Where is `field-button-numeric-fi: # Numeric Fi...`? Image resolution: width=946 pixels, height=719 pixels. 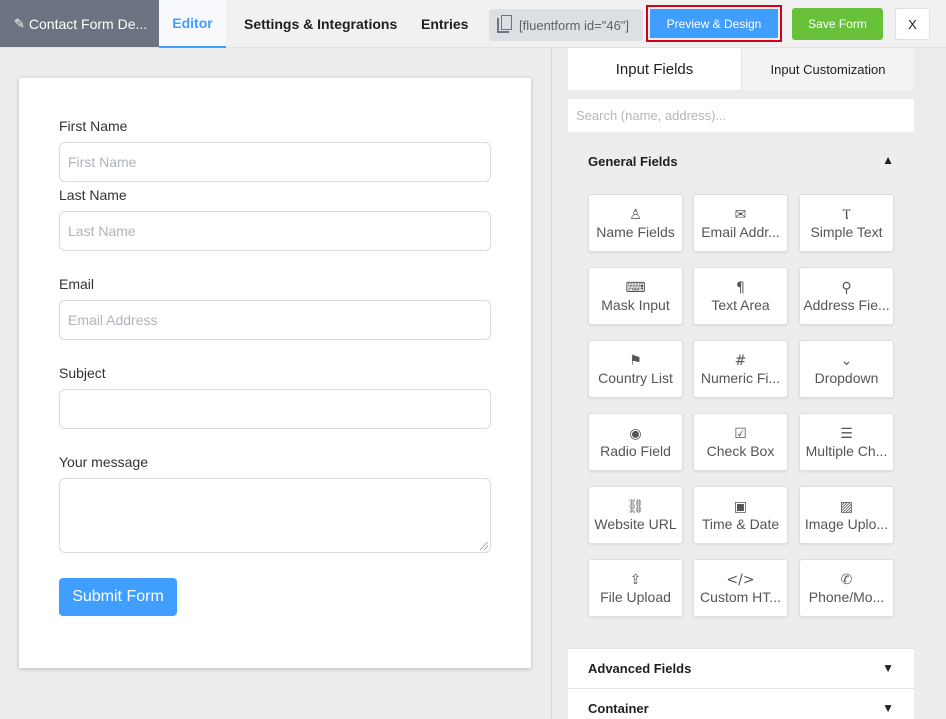 field-button-numeric-fi: # Numeric Fi... is located at coordinates (740, 369).